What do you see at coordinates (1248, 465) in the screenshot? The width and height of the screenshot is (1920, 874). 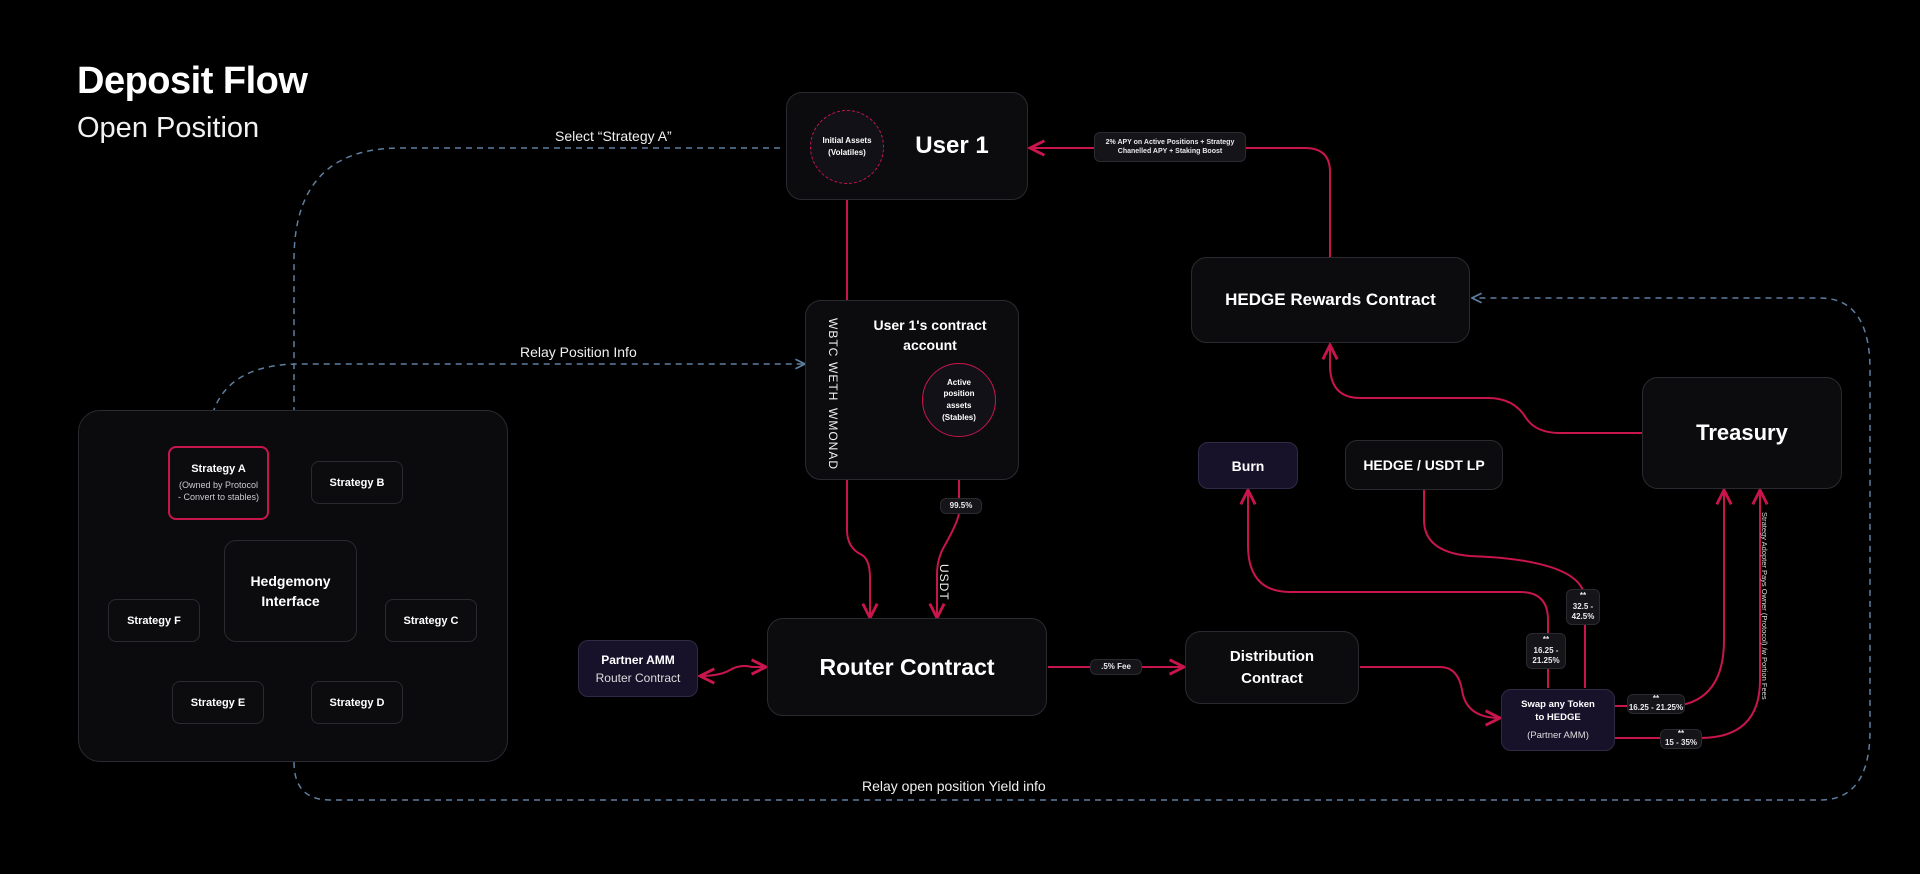 I see `burn-node: Burn` at bounding box center [1248, 465].